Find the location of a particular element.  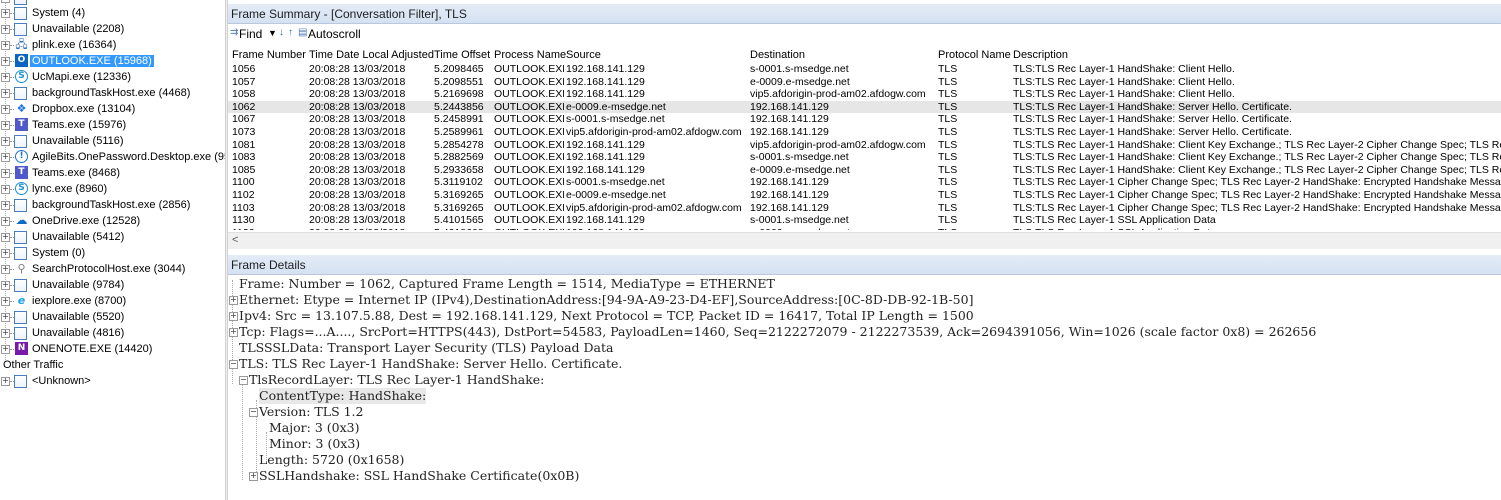

cell-source: s-0001.s-msedge.net is located at coordinates (615, 119).